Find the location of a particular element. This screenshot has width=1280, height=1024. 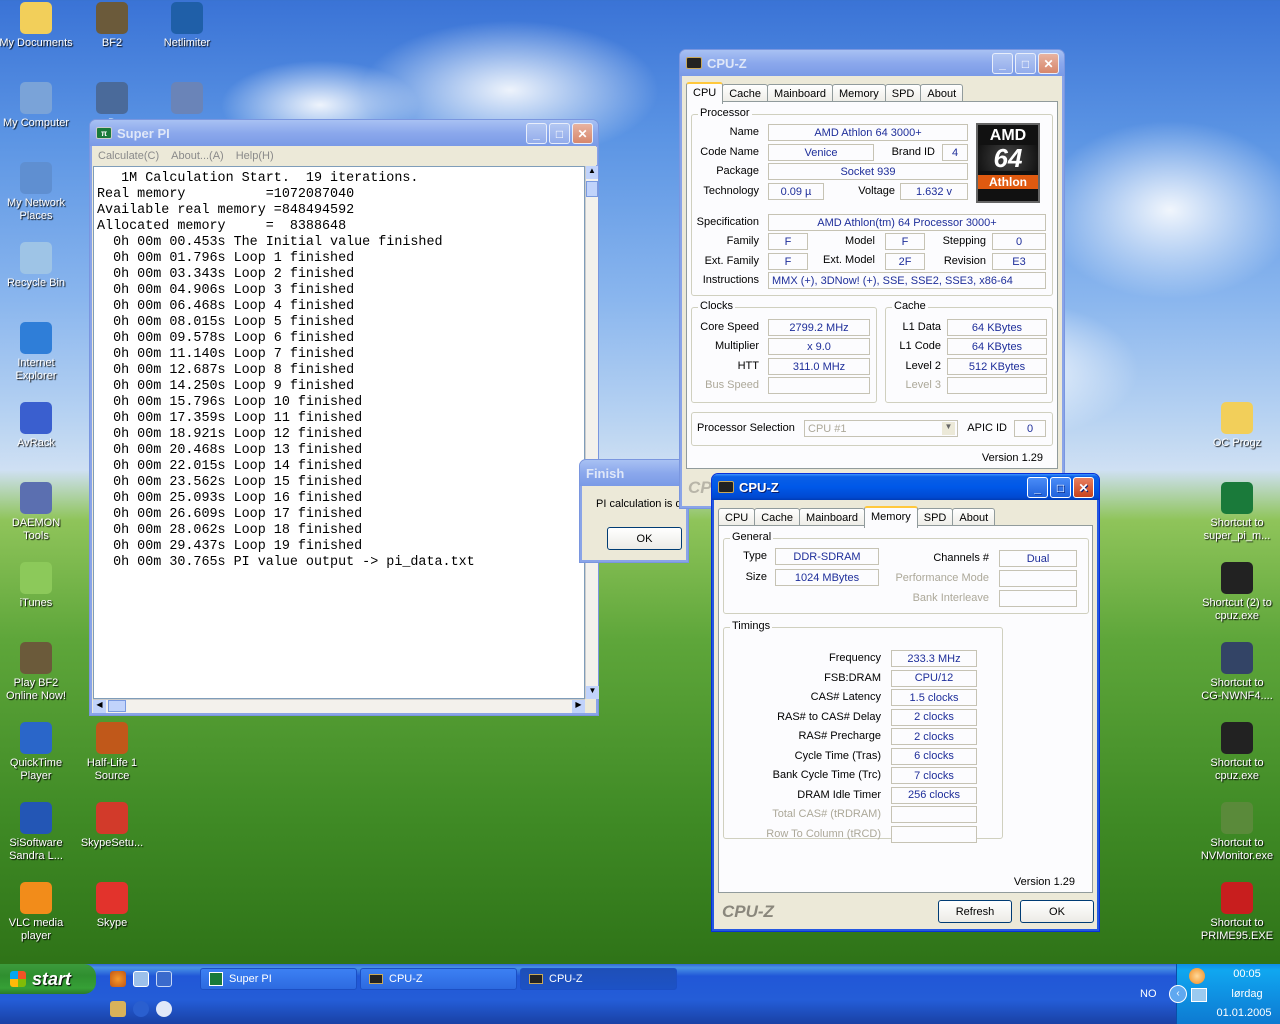

revision-value: E3 is located at coordinates (1019, 261).